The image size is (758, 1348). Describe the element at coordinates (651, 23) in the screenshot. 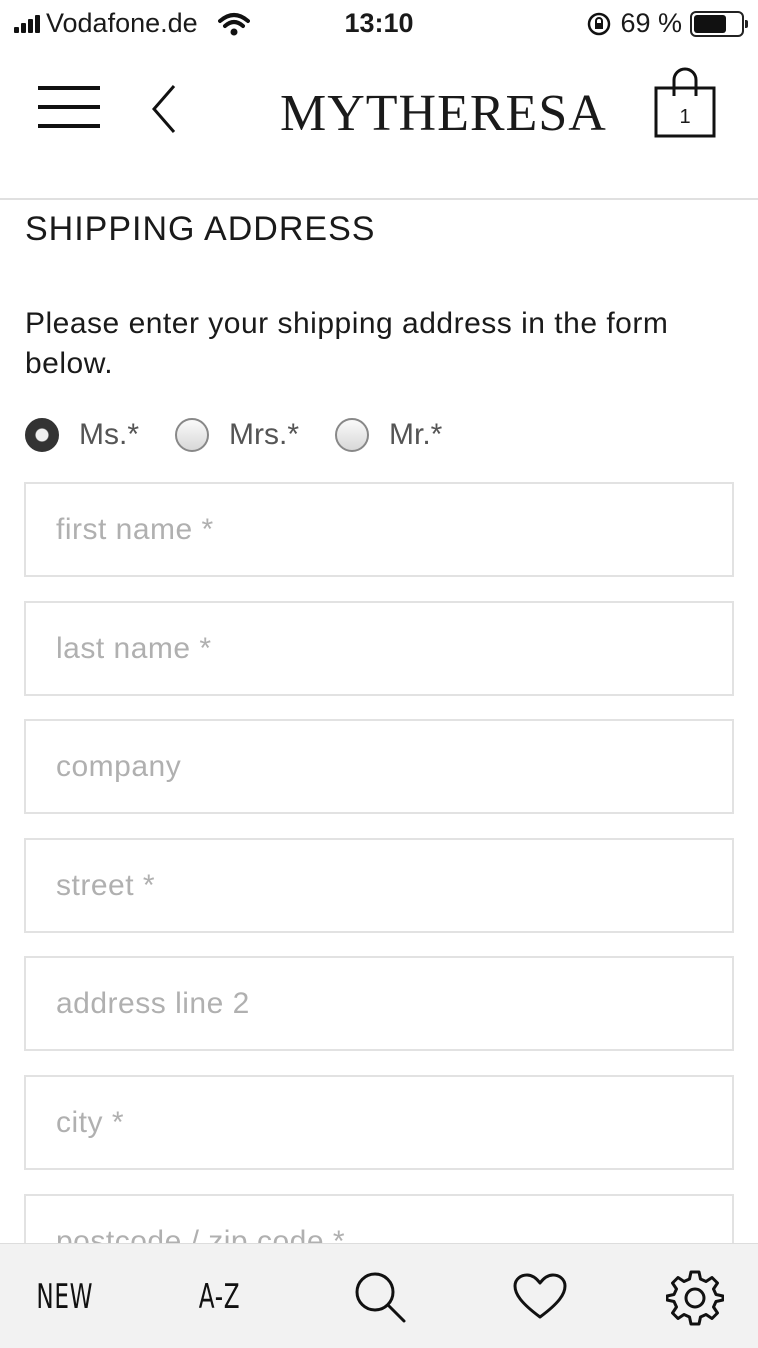

I see `battery-percent: 69 %` at that location.